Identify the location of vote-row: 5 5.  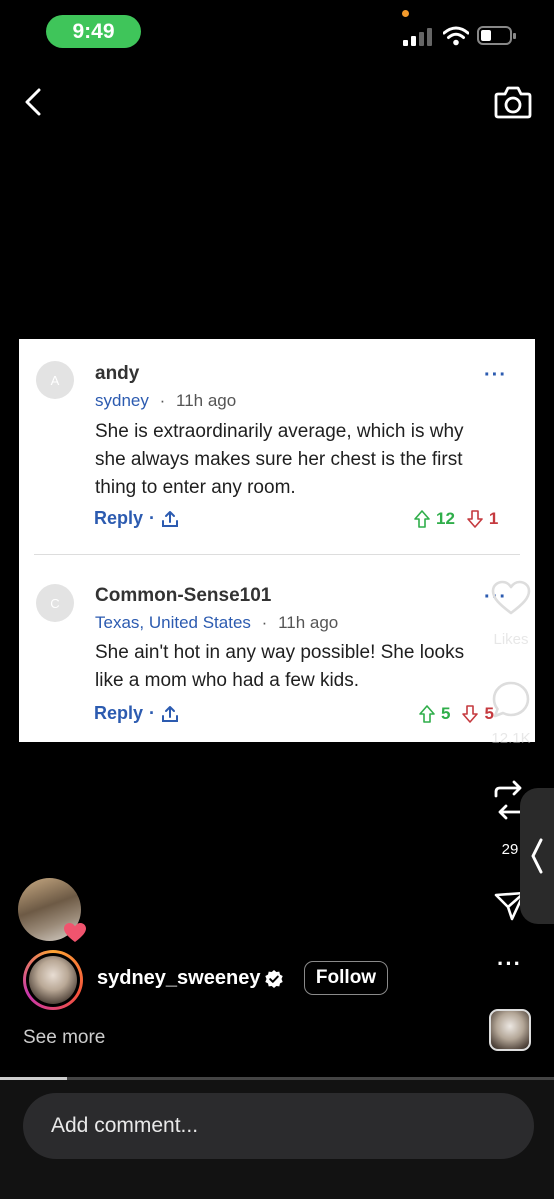
(456, 714).